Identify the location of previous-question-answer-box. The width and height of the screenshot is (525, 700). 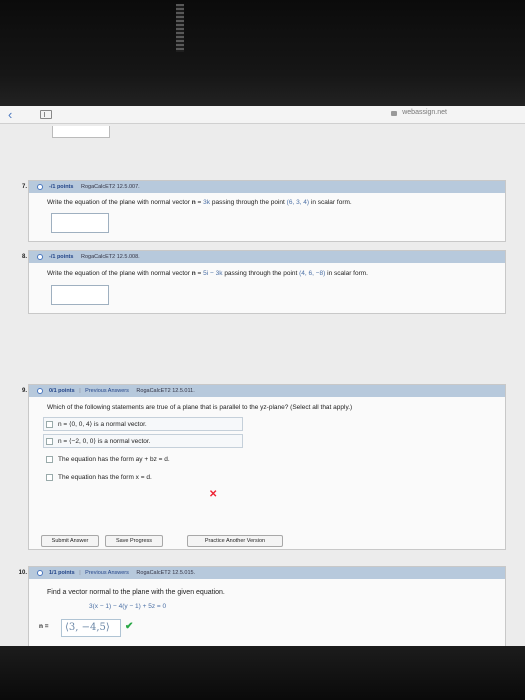
(81, 132).